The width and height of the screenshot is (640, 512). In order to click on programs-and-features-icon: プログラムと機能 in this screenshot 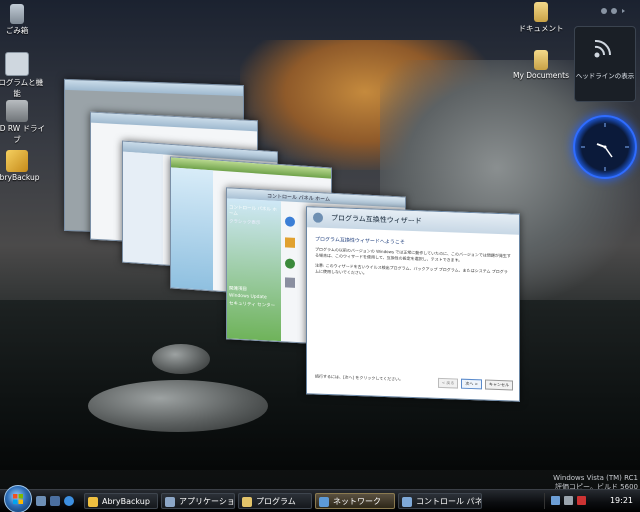, I will do `click(23, 75)`.